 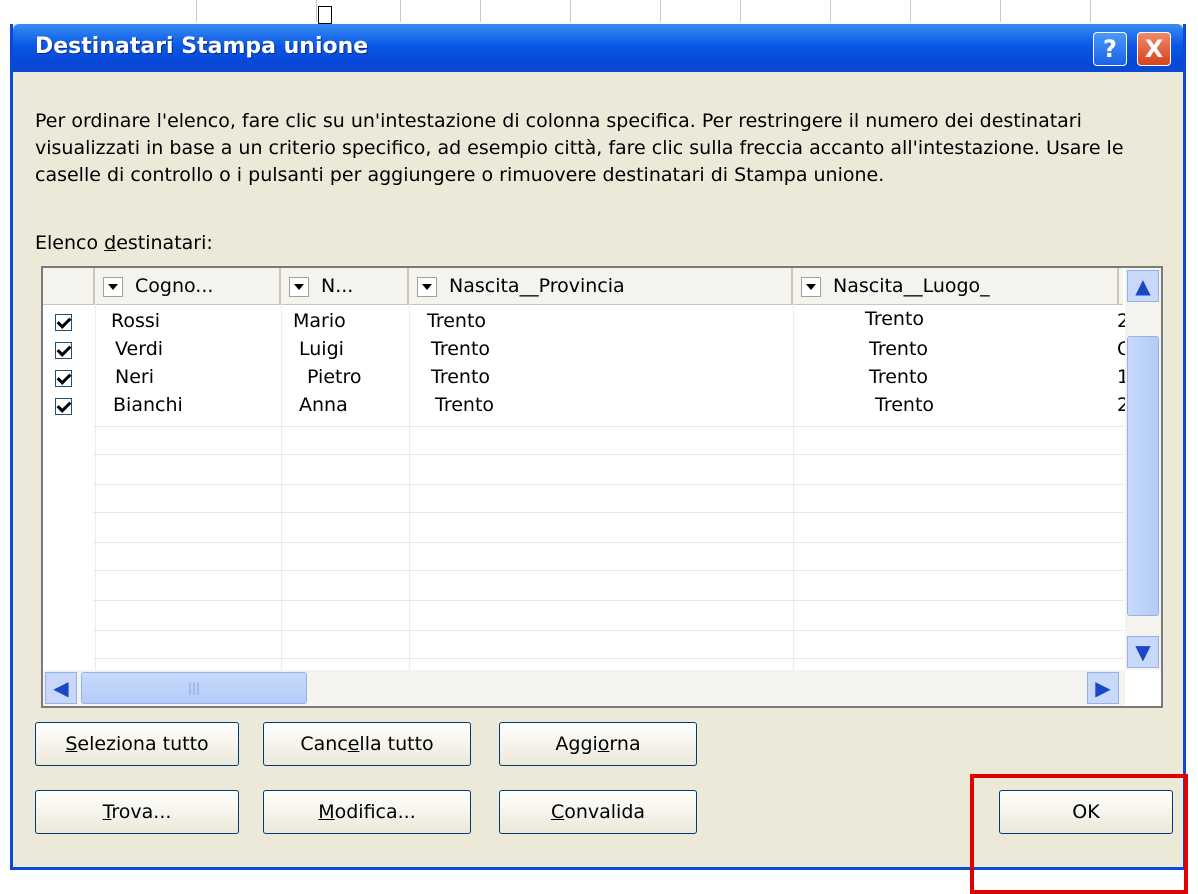 I want to click on cell-cursor-icon, so click(x=325, y=15).